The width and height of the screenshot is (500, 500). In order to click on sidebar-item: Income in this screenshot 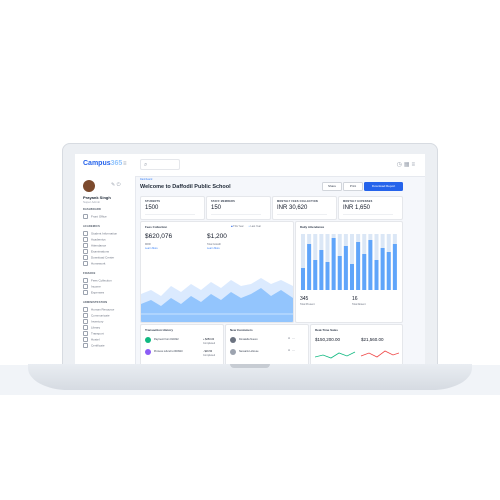, I will do `click(92, 286)`.